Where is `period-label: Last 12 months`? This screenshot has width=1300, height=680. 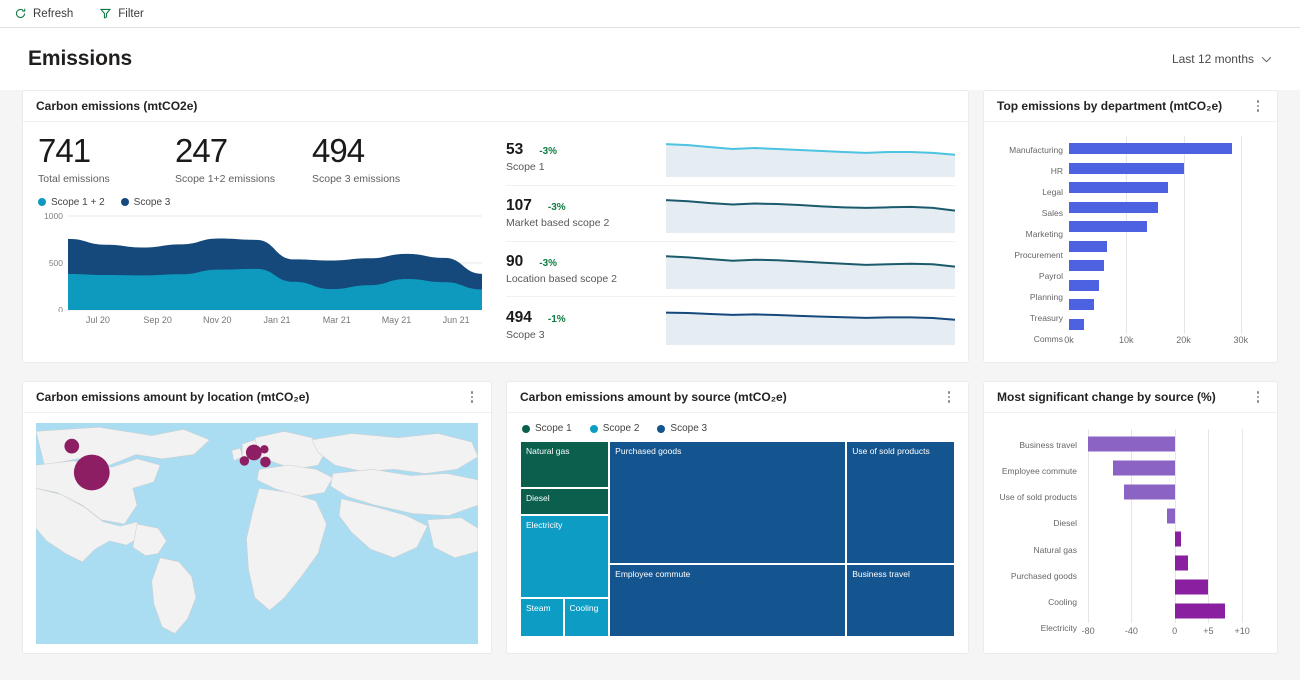
period-label: Last 12 months is located at coordinates (1212, 59).